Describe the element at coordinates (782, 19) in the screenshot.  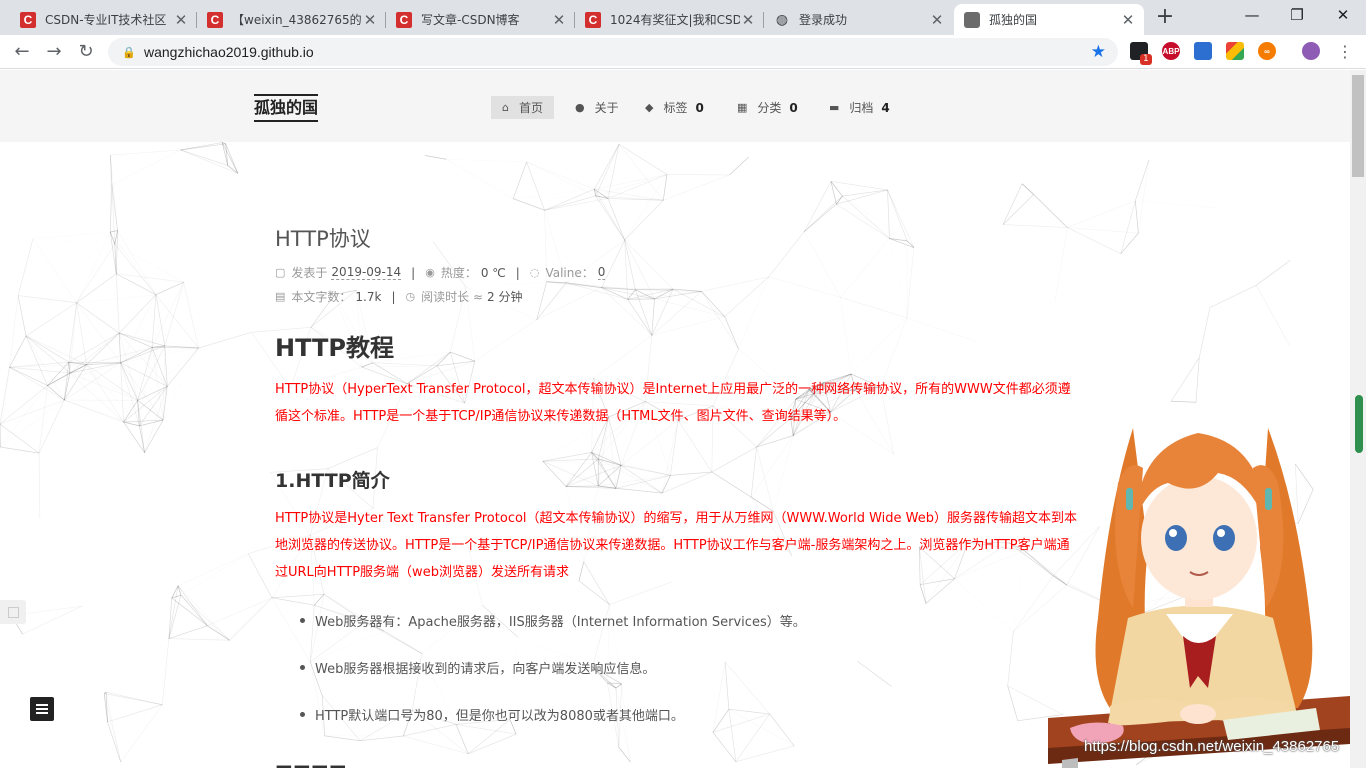
I see `globe-icon: ◍` at that location.